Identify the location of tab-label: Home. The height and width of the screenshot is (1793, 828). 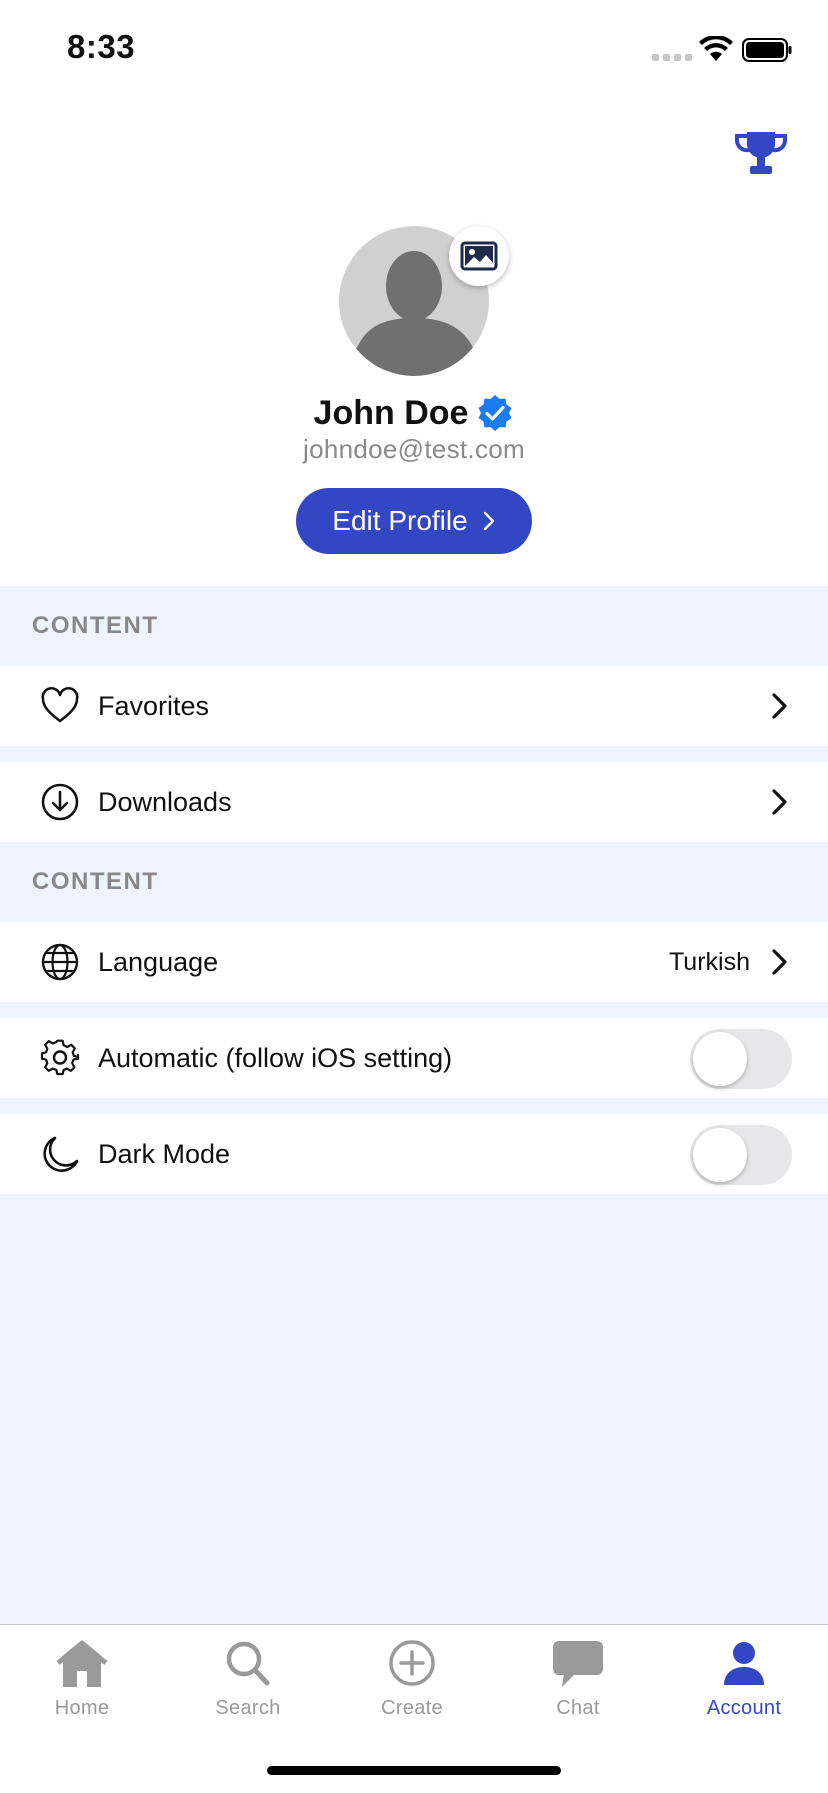
(82, 1708).